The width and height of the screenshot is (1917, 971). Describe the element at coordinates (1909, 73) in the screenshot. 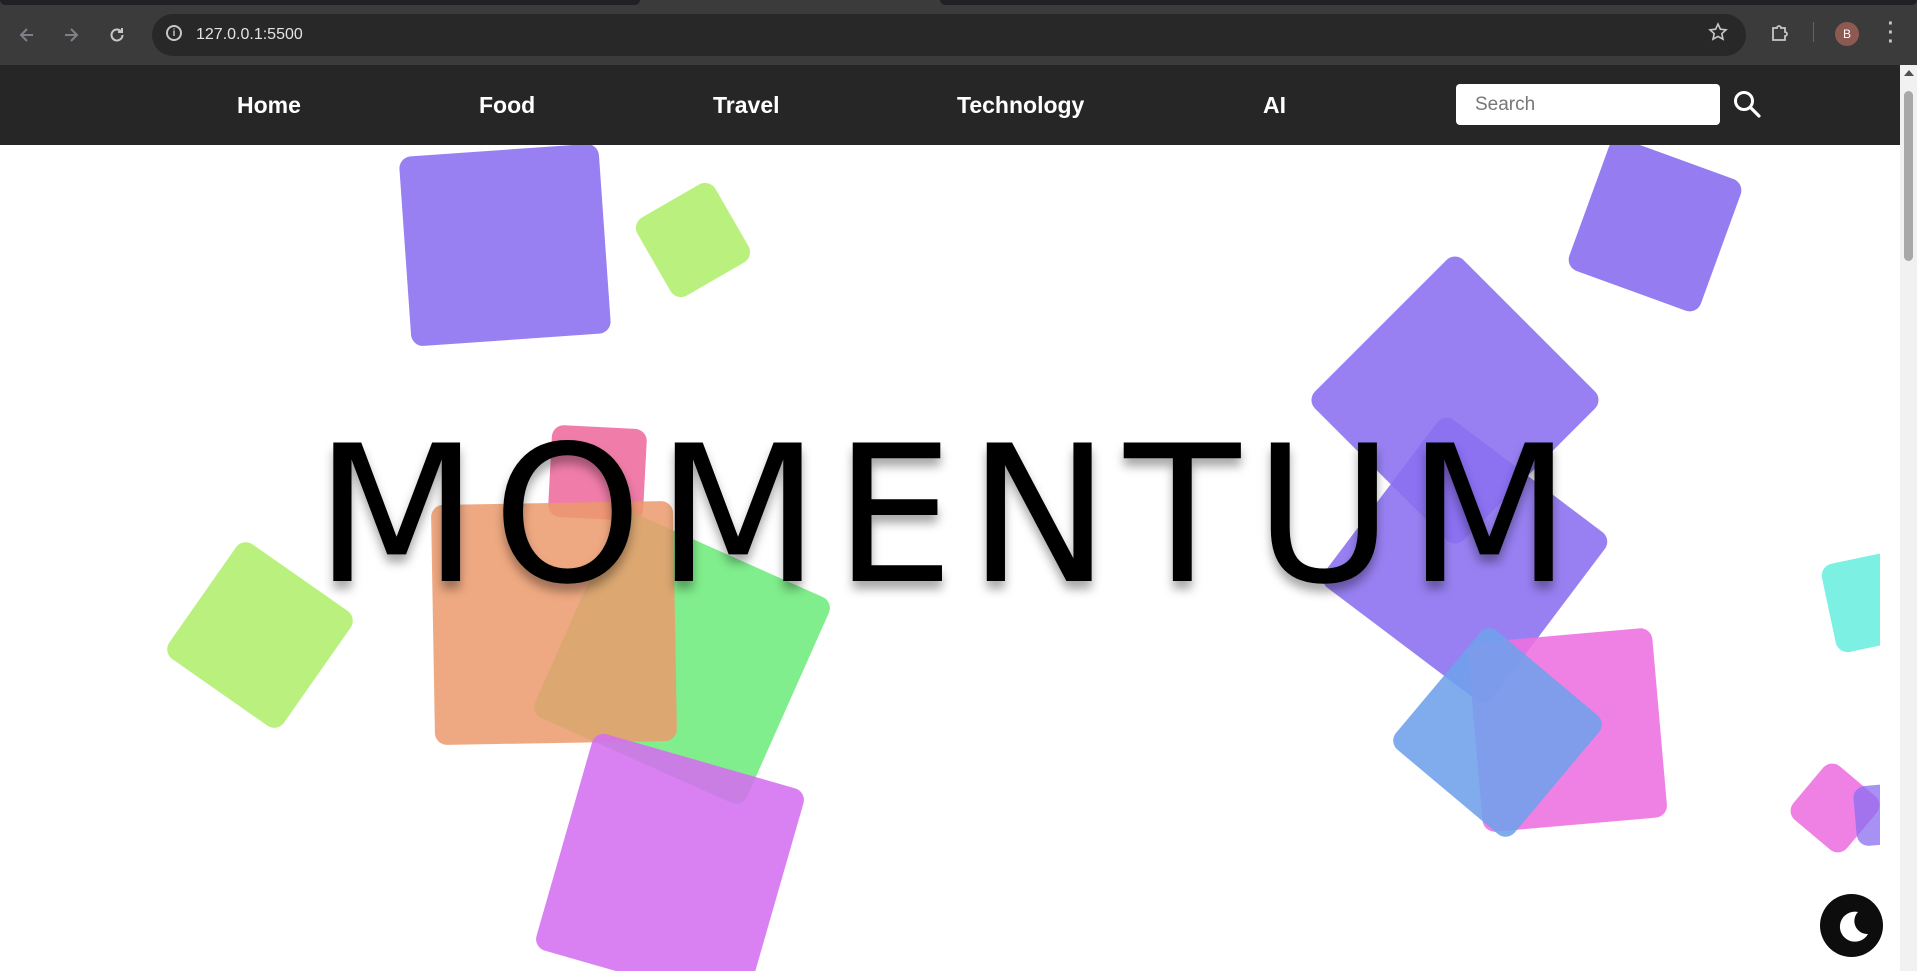

I see `scroll-up-icon` at that location.